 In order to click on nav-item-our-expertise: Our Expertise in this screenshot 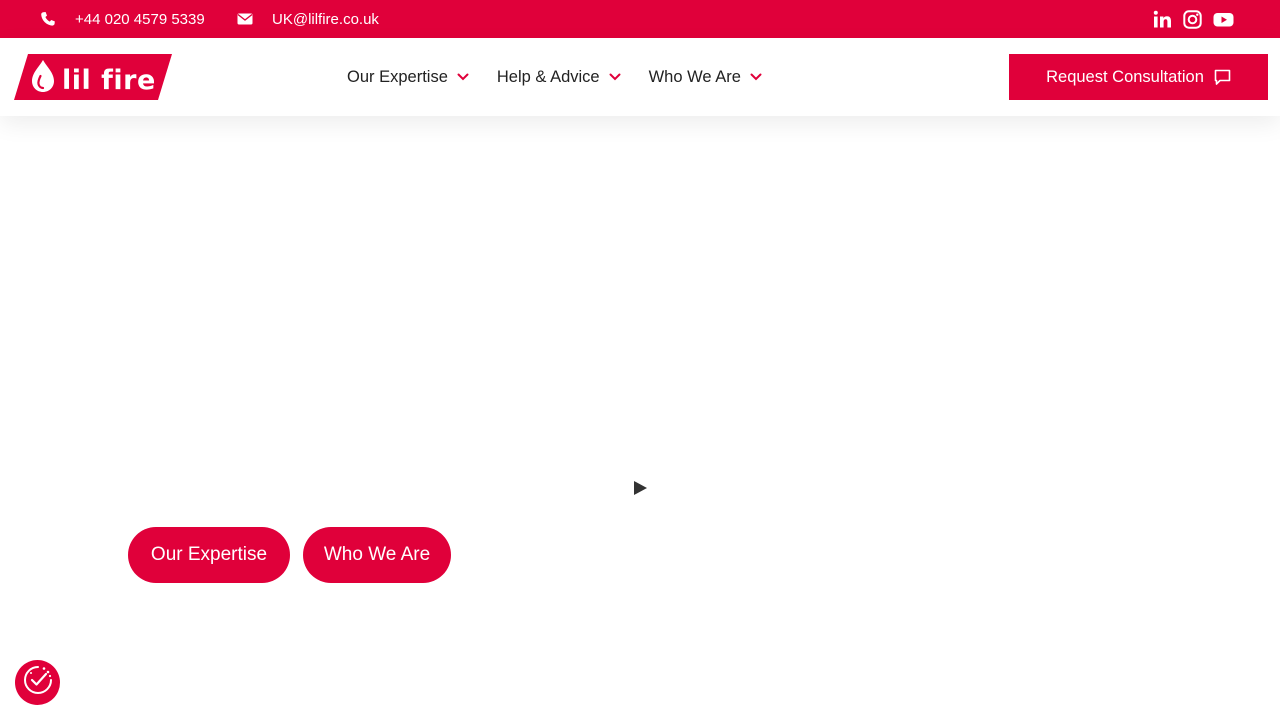, I will do `click(408, 77)`.